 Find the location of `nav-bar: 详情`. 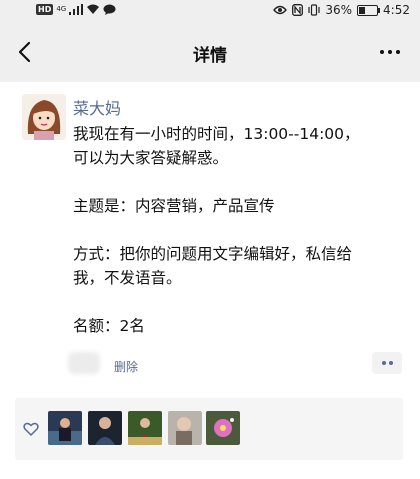

nav-bar: 详情 is located at coordinates (210, 53).